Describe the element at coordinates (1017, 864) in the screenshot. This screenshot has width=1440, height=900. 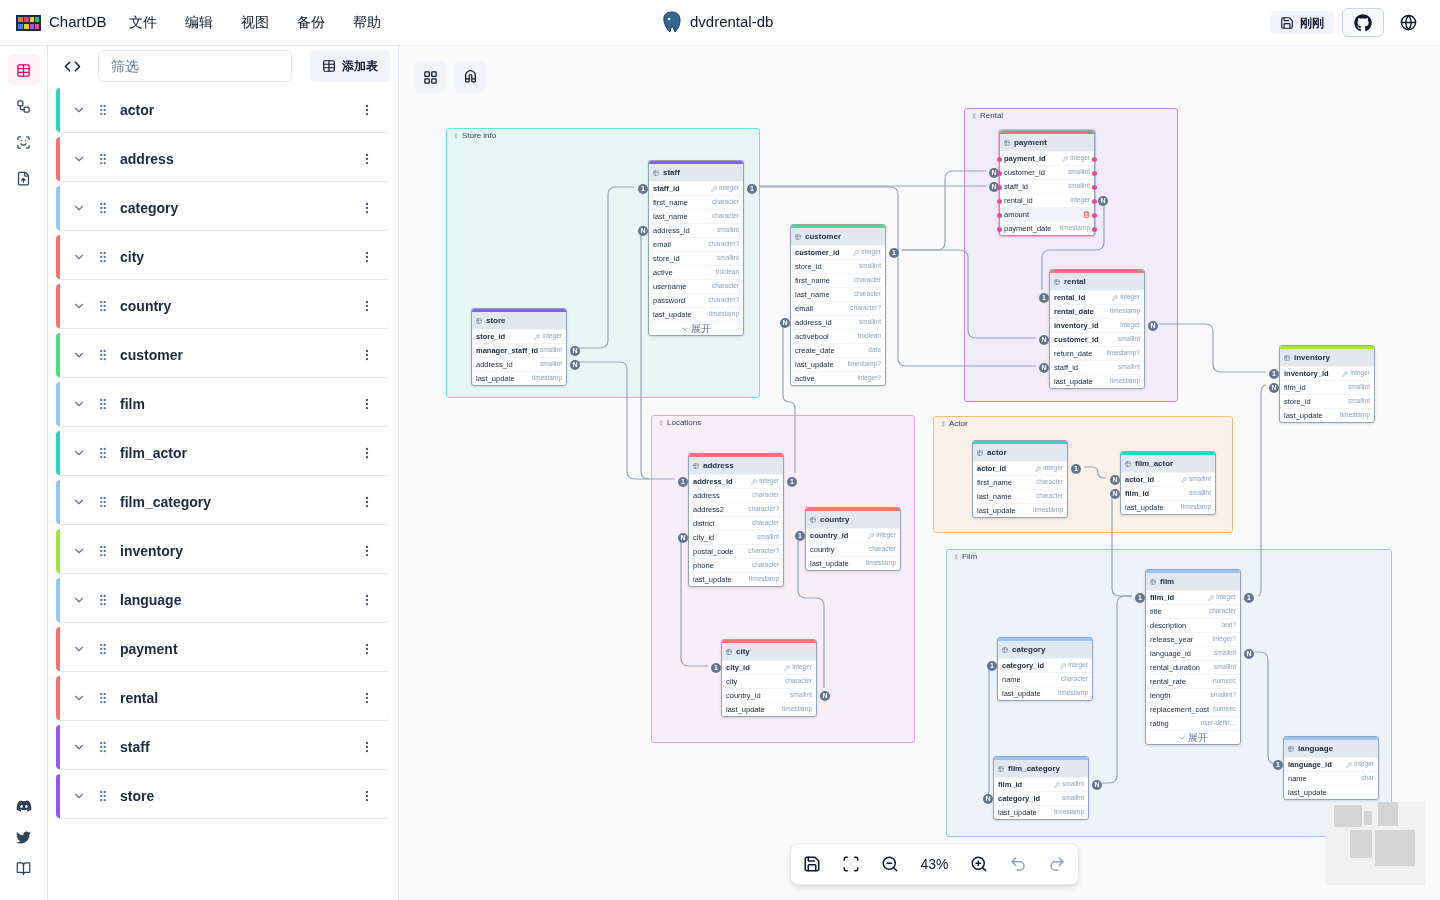
I see `undo-icon` at that location.